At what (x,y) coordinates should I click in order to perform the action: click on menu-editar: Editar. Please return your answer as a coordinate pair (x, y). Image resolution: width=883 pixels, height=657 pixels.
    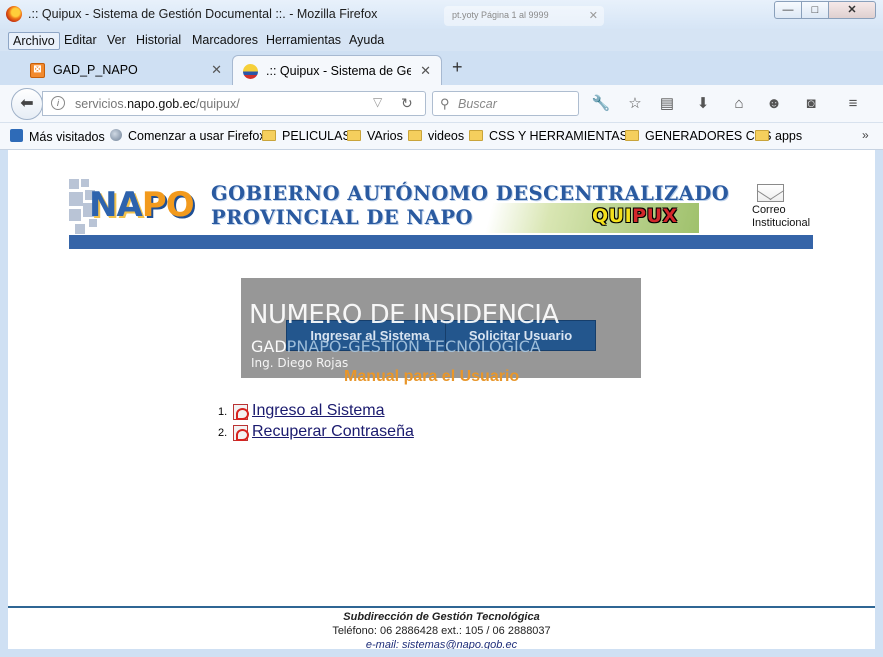
    Looking at the image, I should click on (80, 40).